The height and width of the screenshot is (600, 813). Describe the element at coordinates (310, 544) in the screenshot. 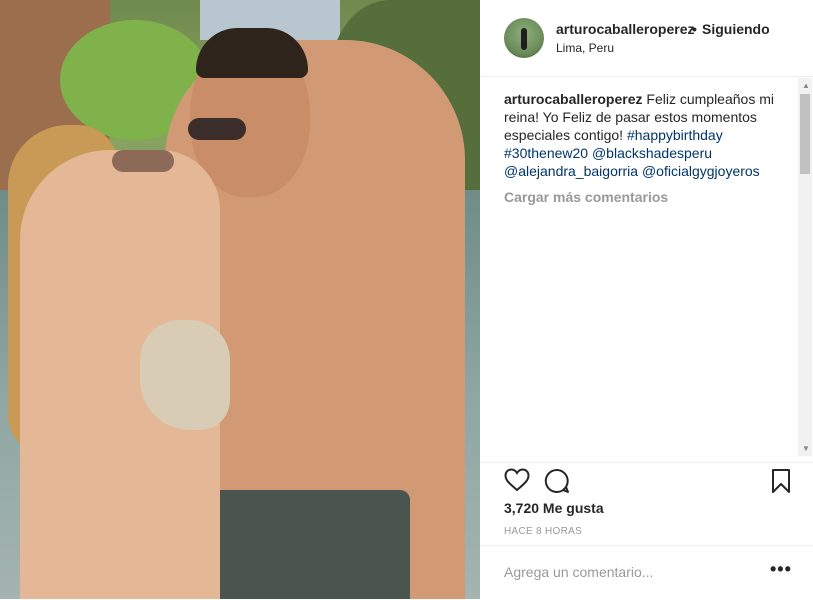

I see `photo-shorts` at that location.